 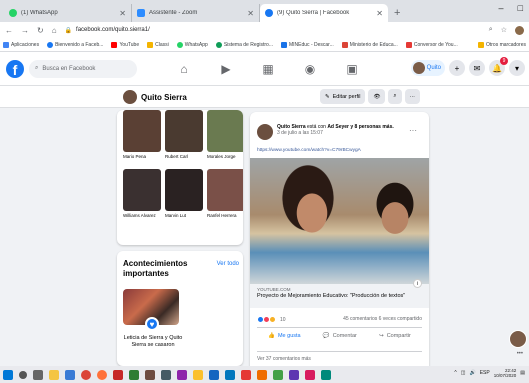 I want to click on back-icon: ←, so click(x=9, y=30).